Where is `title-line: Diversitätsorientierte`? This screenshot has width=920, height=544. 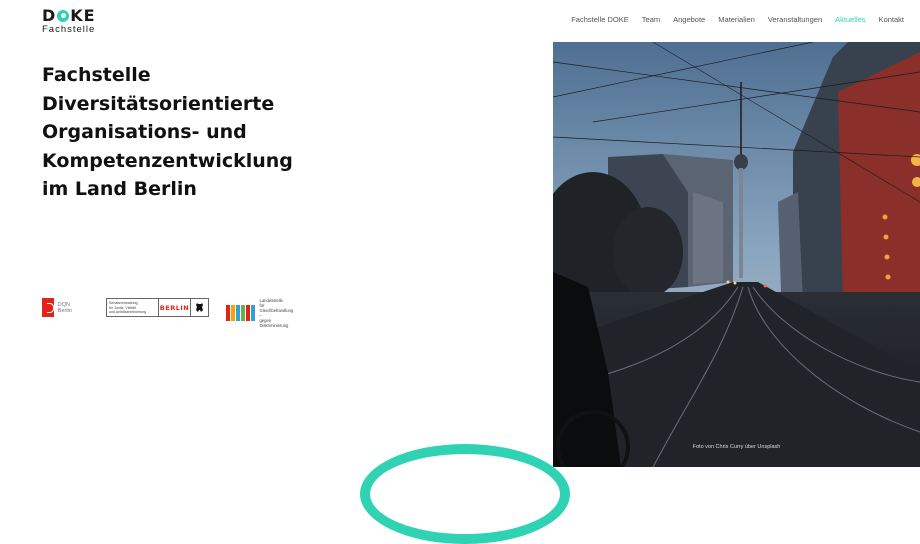 title-line: Diversitätsorientierte is located at coordinates (158, 103).